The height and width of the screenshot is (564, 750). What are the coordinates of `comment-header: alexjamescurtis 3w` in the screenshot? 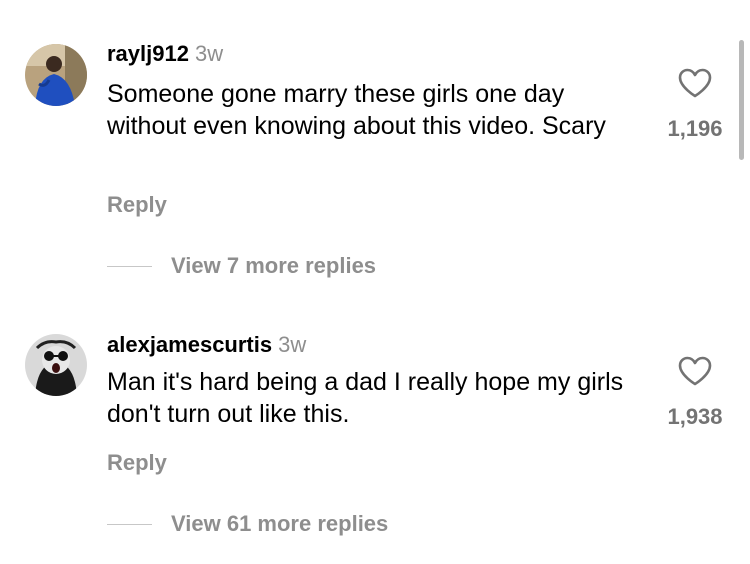 It's located at (206, 345).